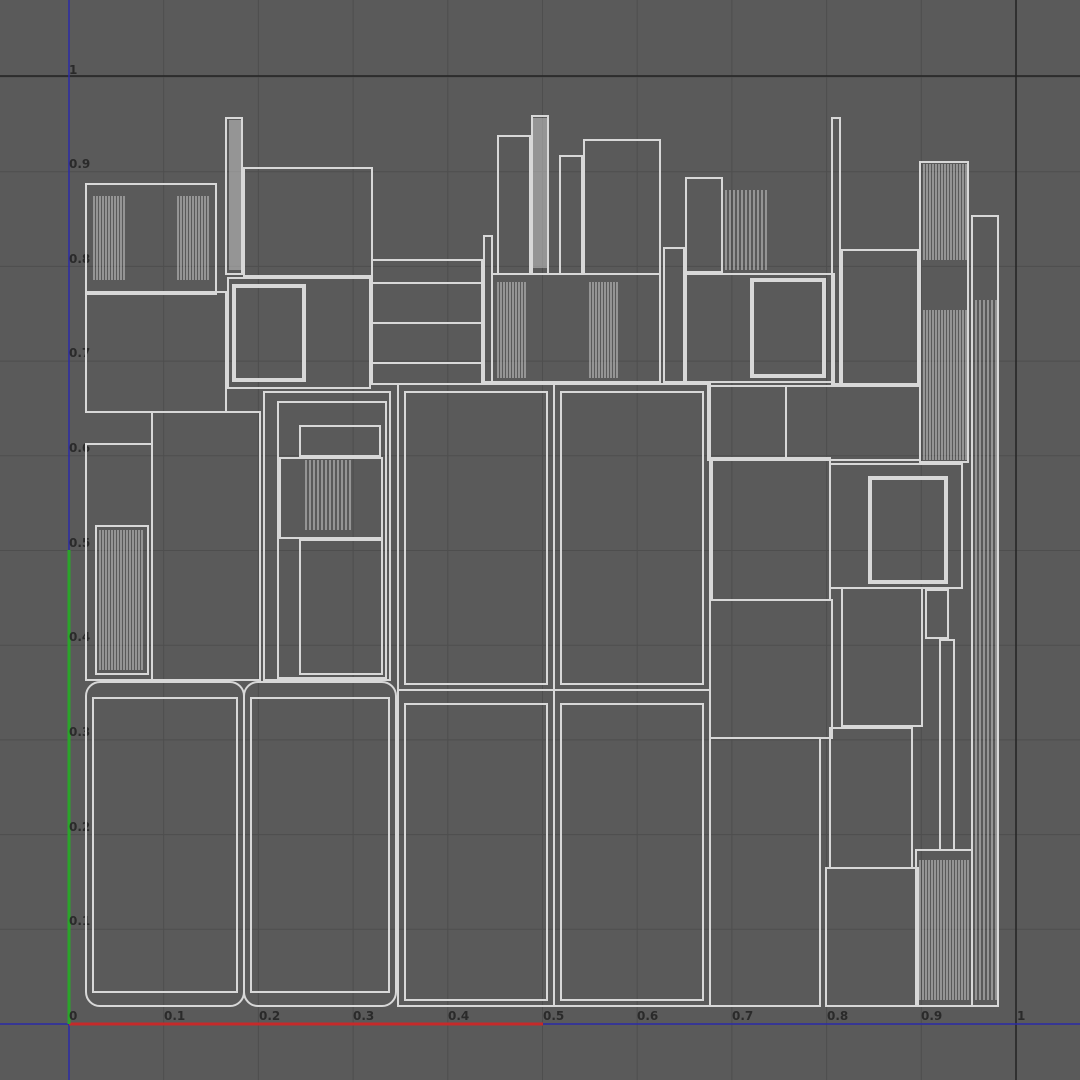 This screenshot has width=1080, height=1080. Describe the element at coordinates (79, 353) in the screenshot. I see `v-tick-label: 0.7` at that location.